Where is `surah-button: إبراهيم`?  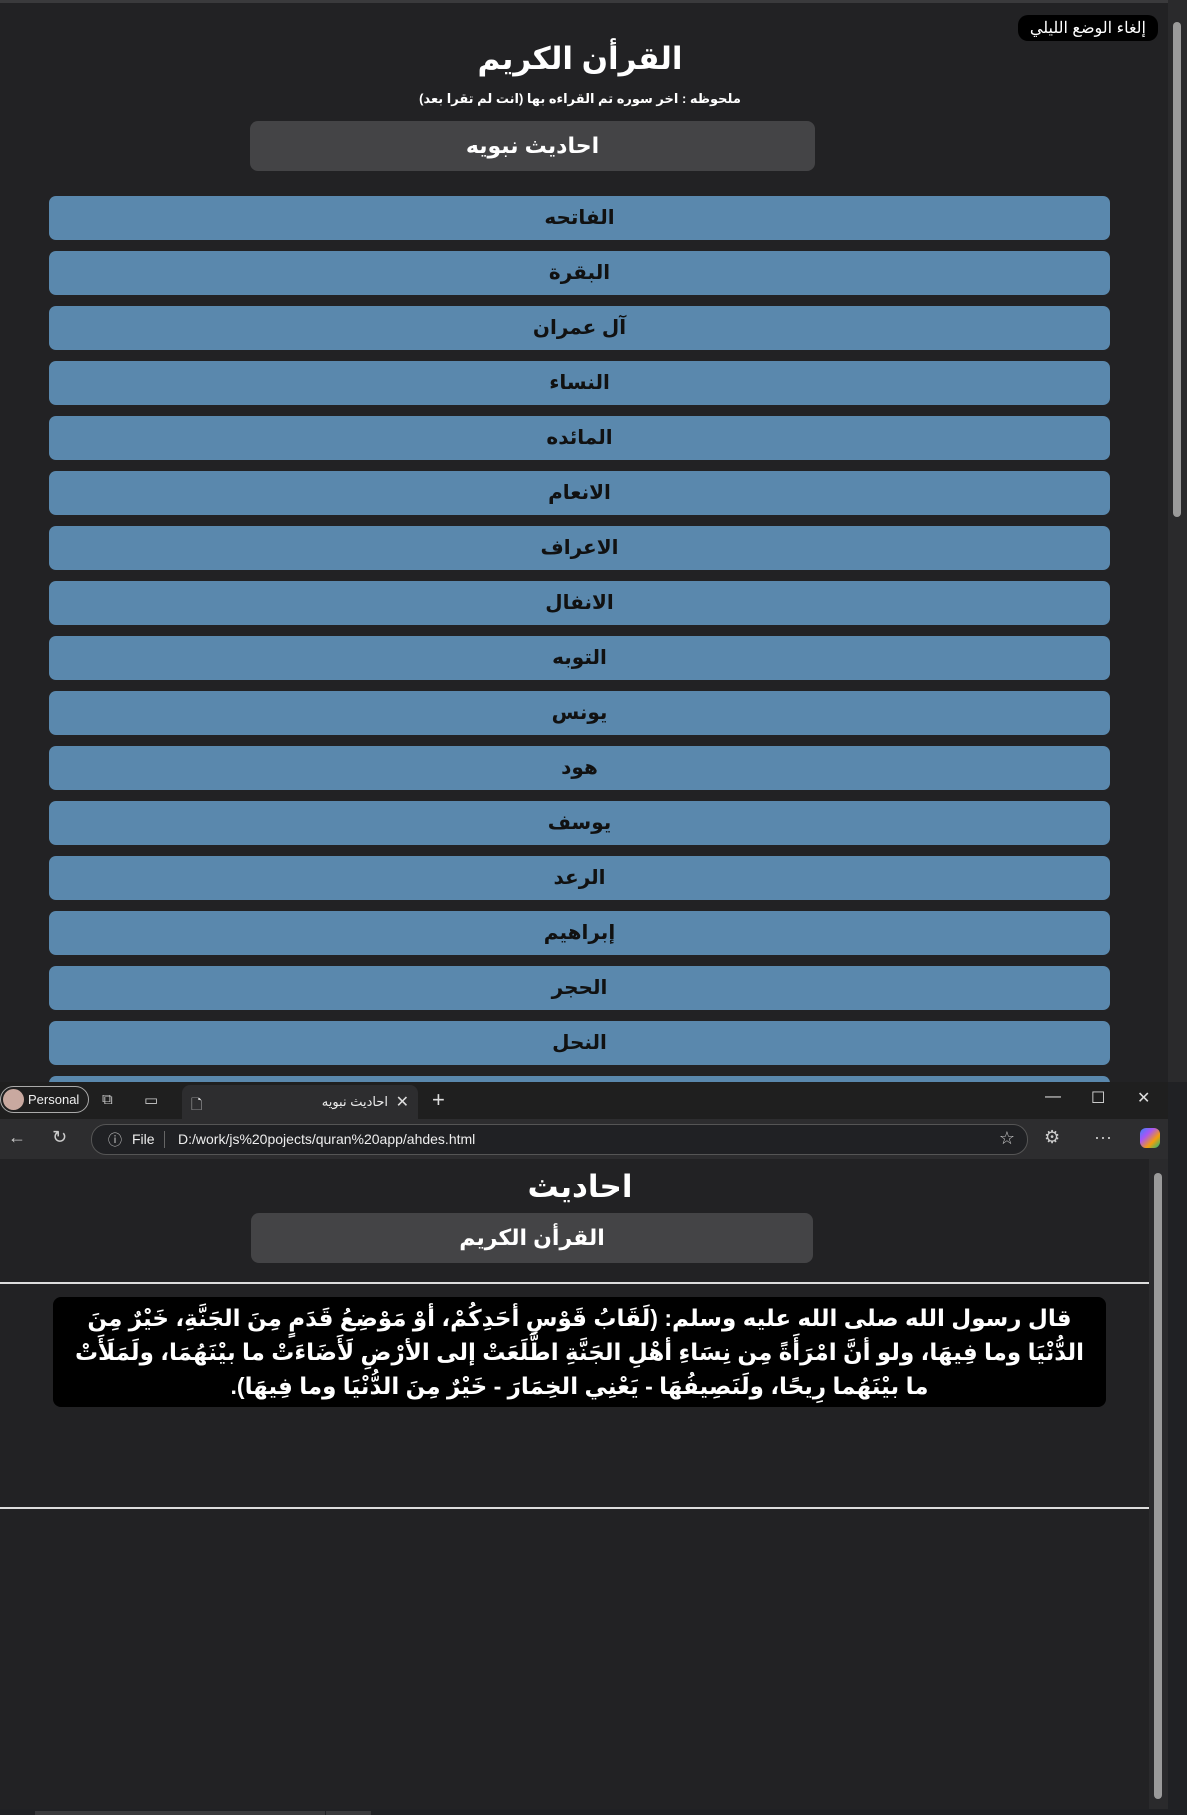
surah-button: إبراهيم is located at coordinates (579, 933).